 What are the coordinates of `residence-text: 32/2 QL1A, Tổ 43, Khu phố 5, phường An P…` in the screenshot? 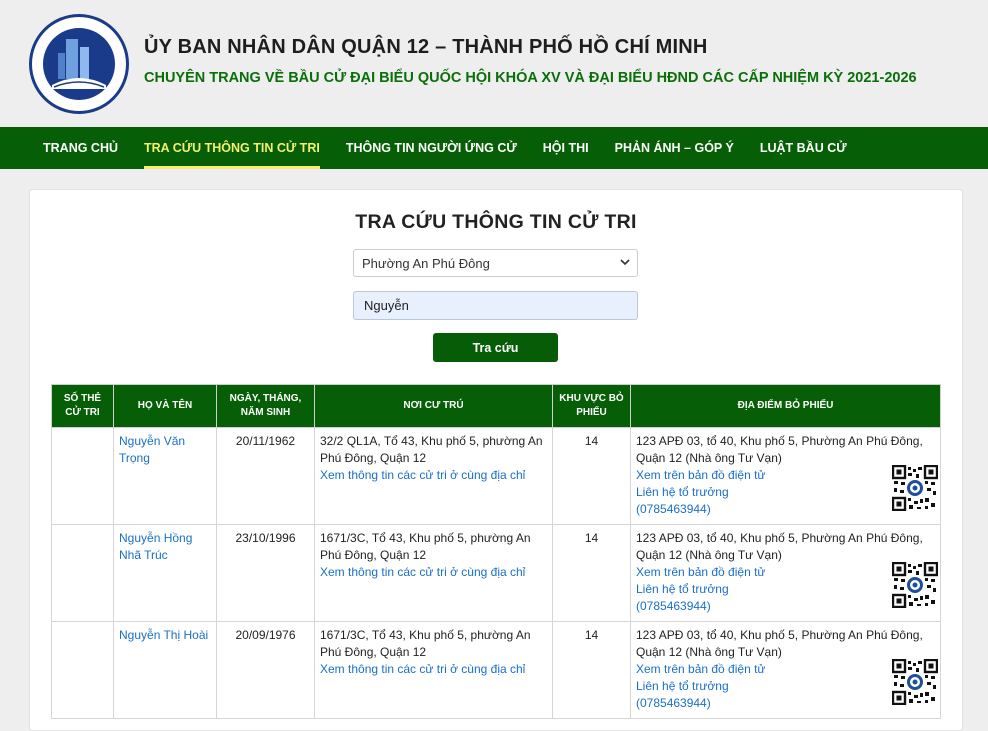 It's located at (431, 449).